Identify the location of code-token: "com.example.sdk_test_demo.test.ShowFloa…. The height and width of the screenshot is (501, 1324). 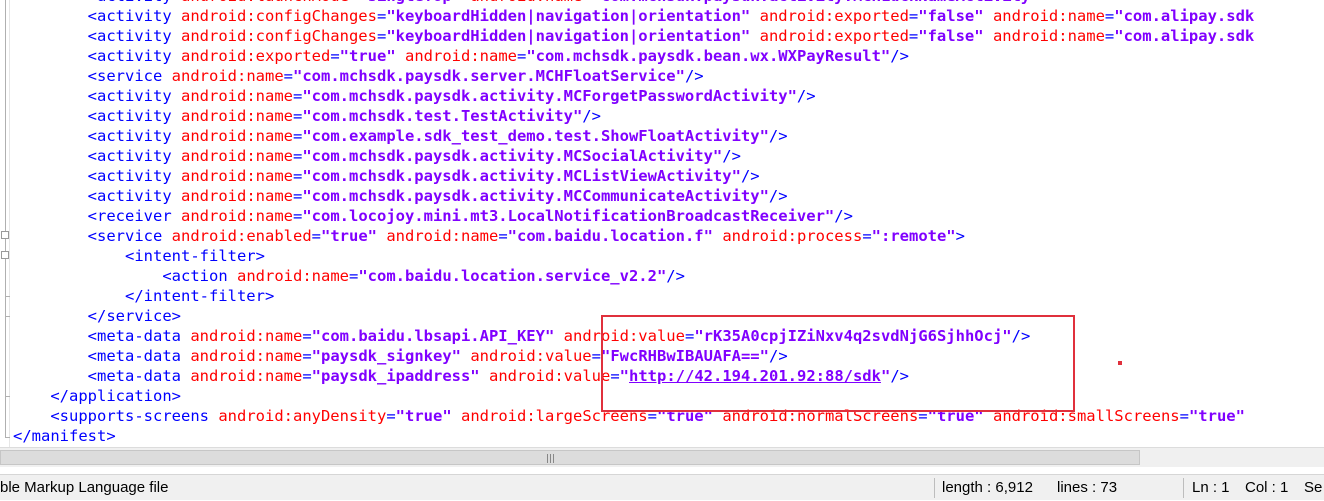
(535, 136).